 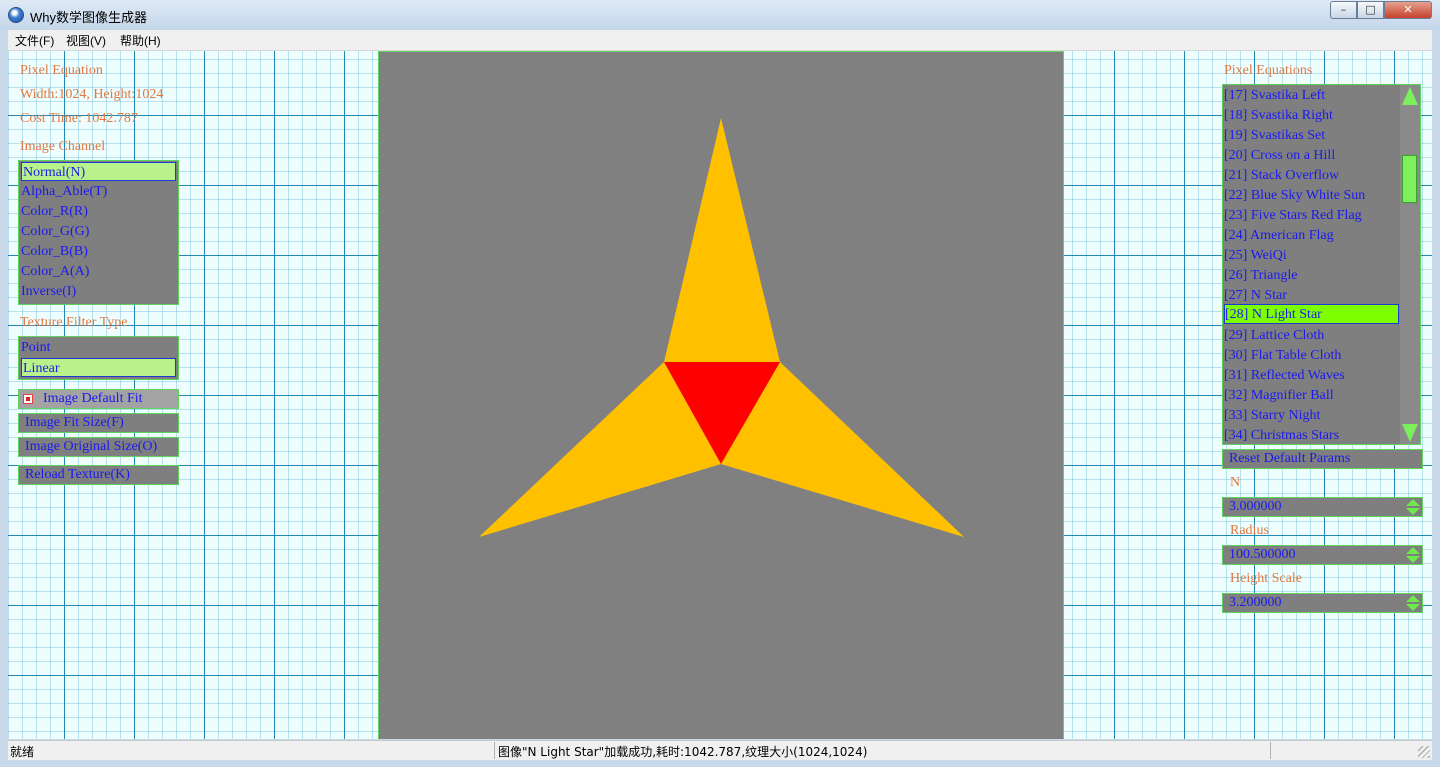 I want to click on image-size-label: Width:1024, Height:1024, so click(x=92, y=94).